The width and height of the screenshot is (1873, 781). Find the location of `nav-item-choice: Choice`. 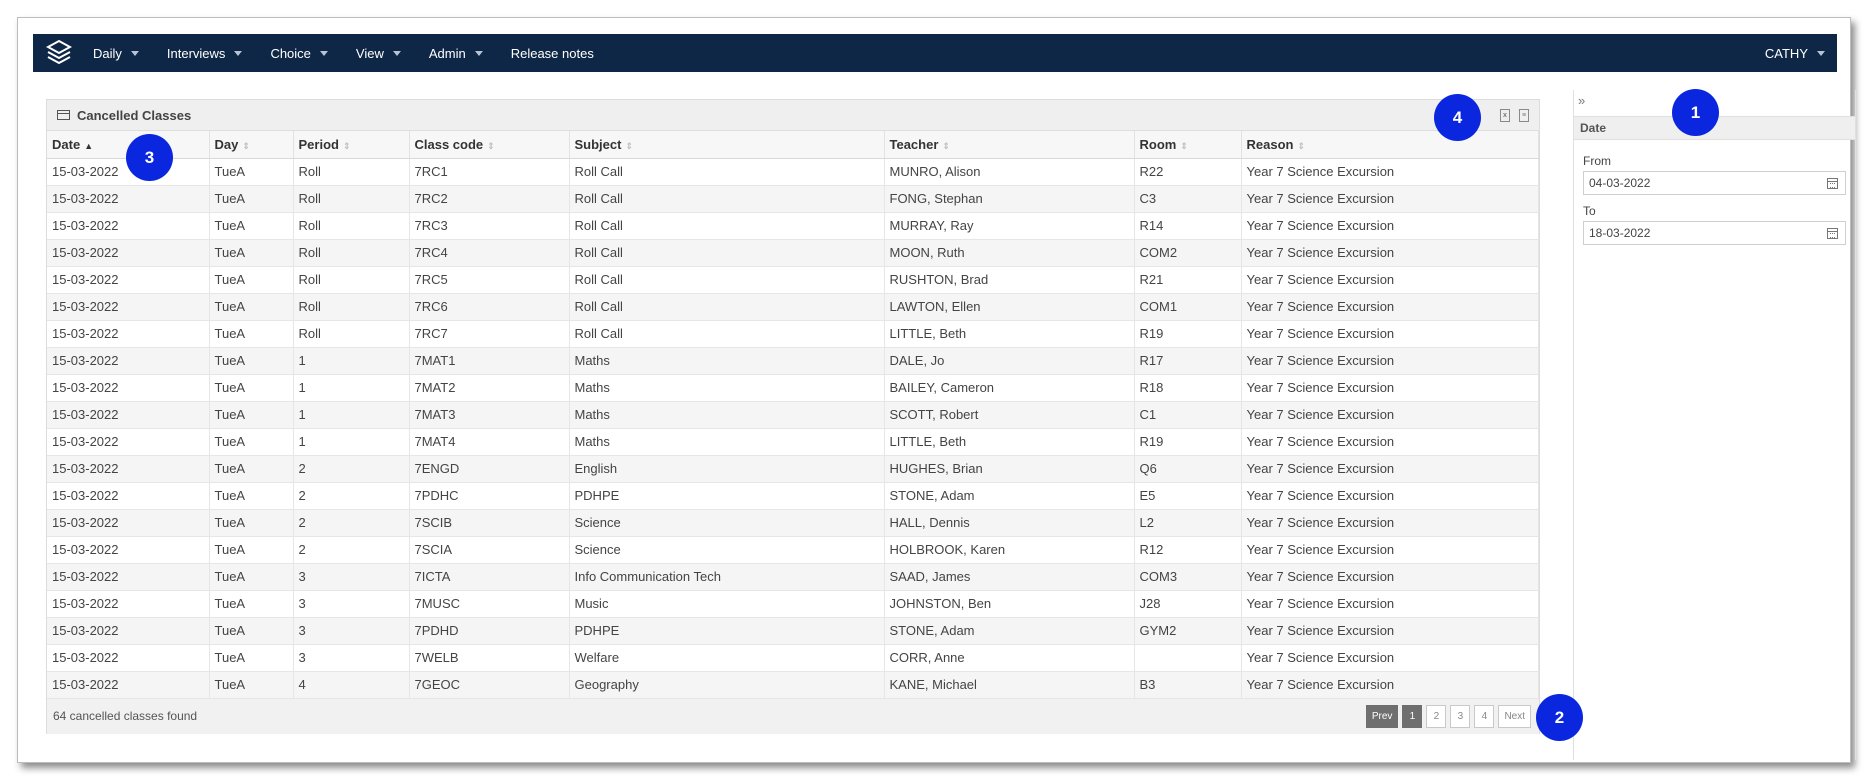

nav-item-choice: Choice is located at coordinates (298, 53).